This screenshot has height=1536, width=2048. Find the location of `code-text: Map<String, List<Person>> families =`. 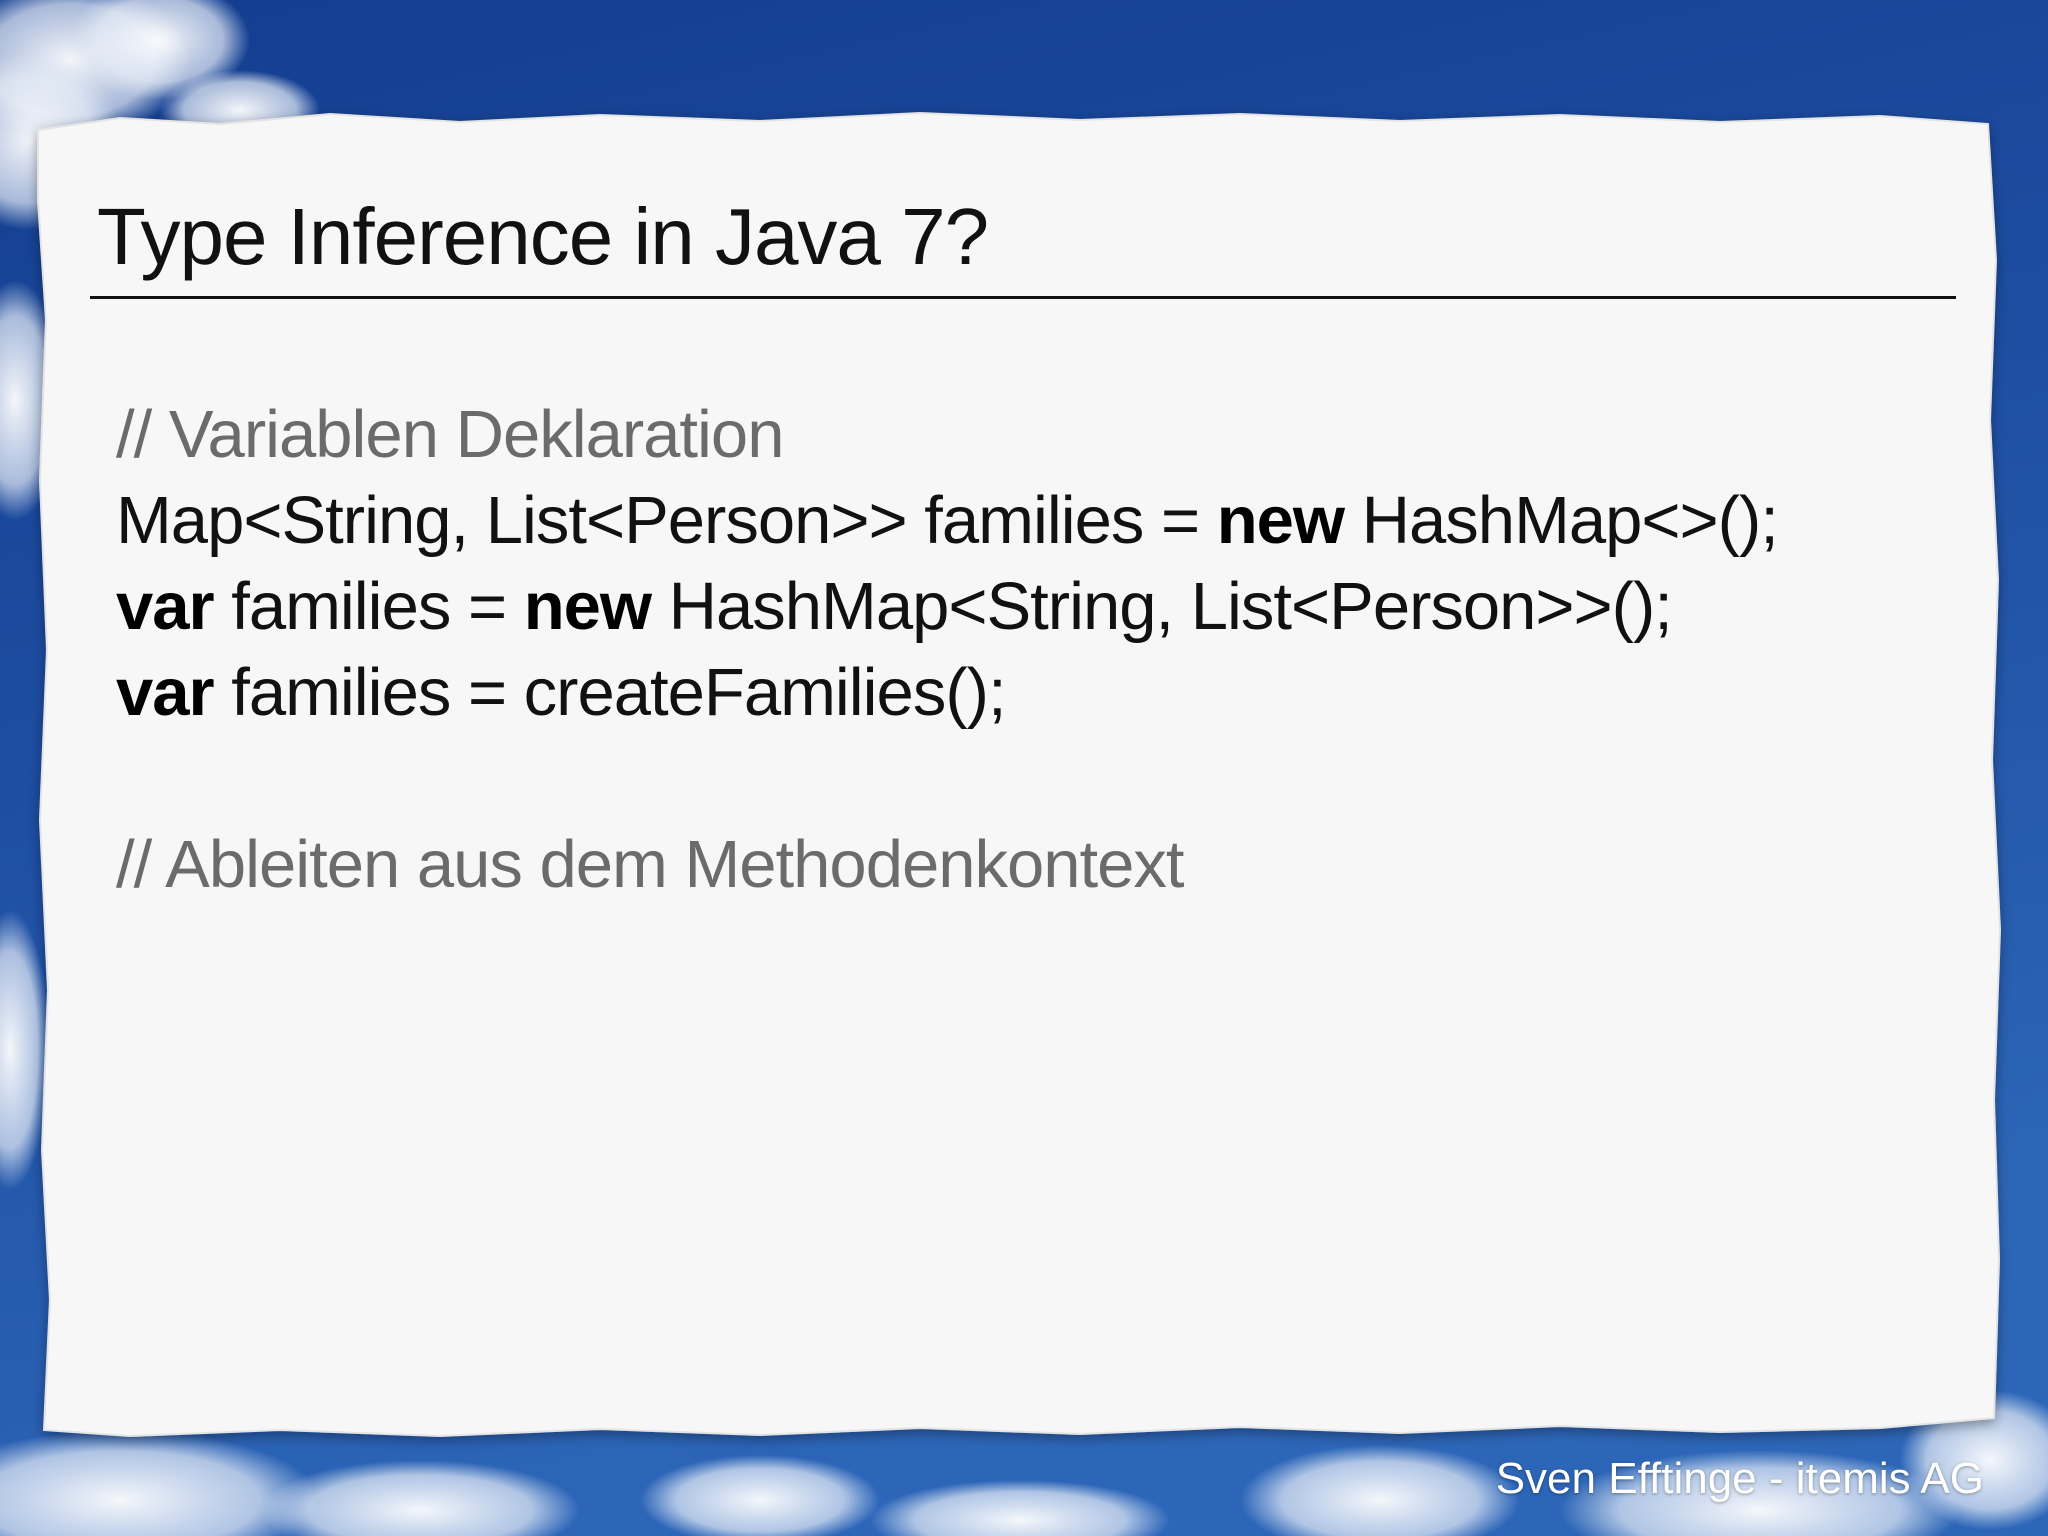

code-text: Map<String, List<Person>> families = is located at coordinates (666, 520).